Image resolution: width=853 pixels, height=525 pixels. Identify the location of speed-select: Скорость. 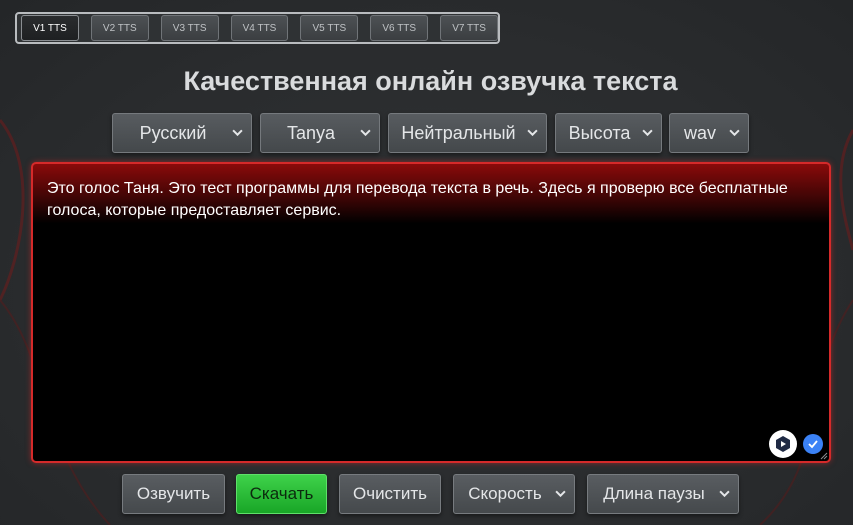
(514, 494).